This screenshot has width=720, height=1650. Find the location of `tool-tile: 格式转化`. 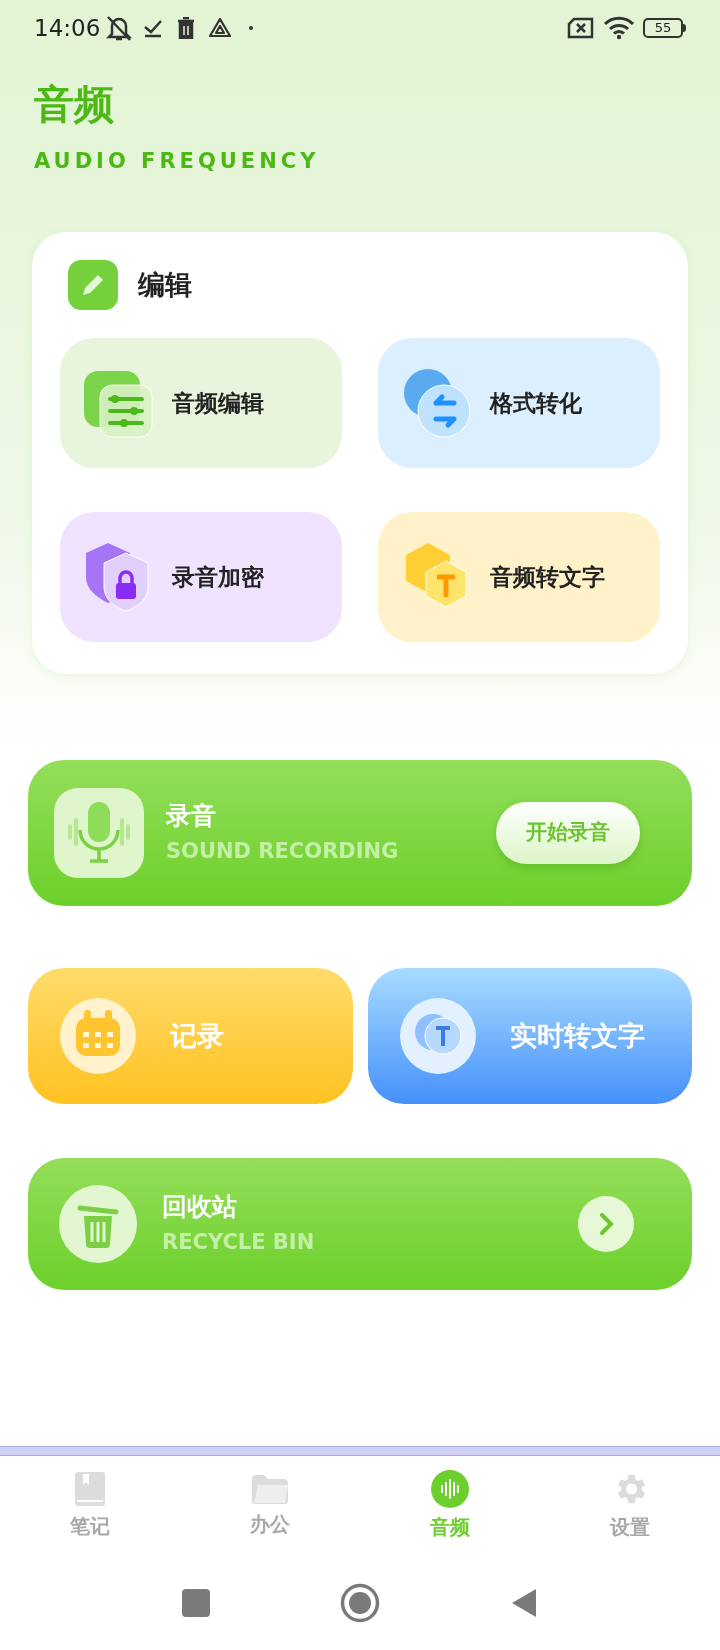

tool-tile: 格式转化 is located at coordinates (519, 403).